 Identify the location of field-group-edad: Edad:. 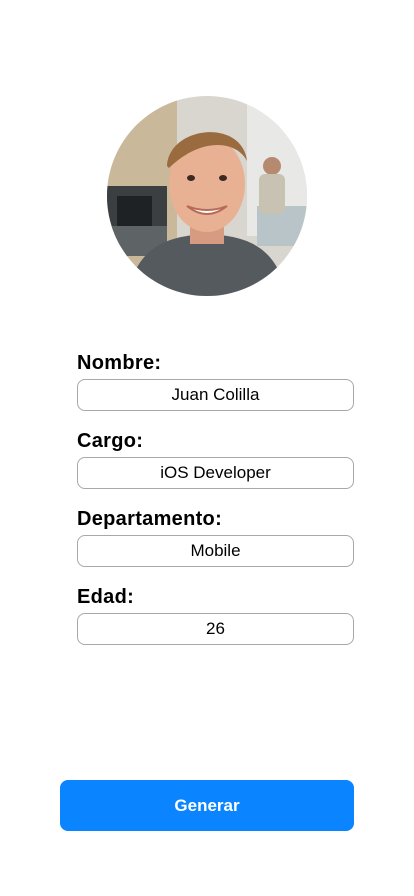
(215, 622).